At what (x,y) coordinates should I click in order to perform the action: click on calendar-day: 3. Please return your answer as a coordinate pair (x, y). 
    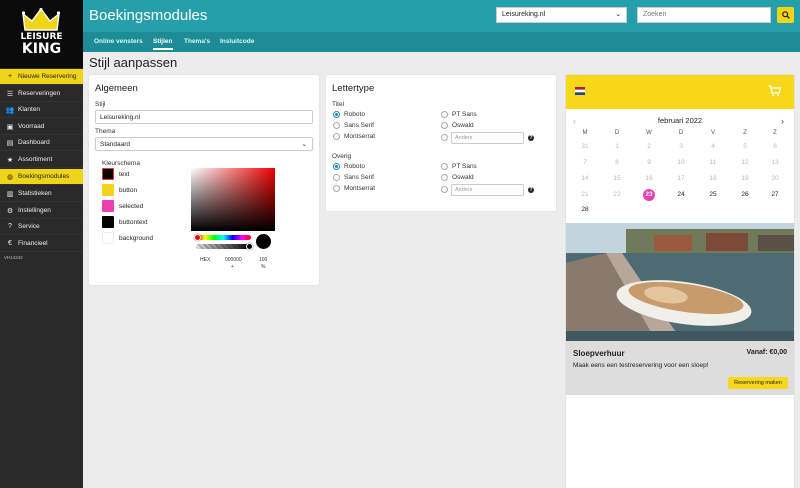
    Looking at the image, I should click on (681, 146).